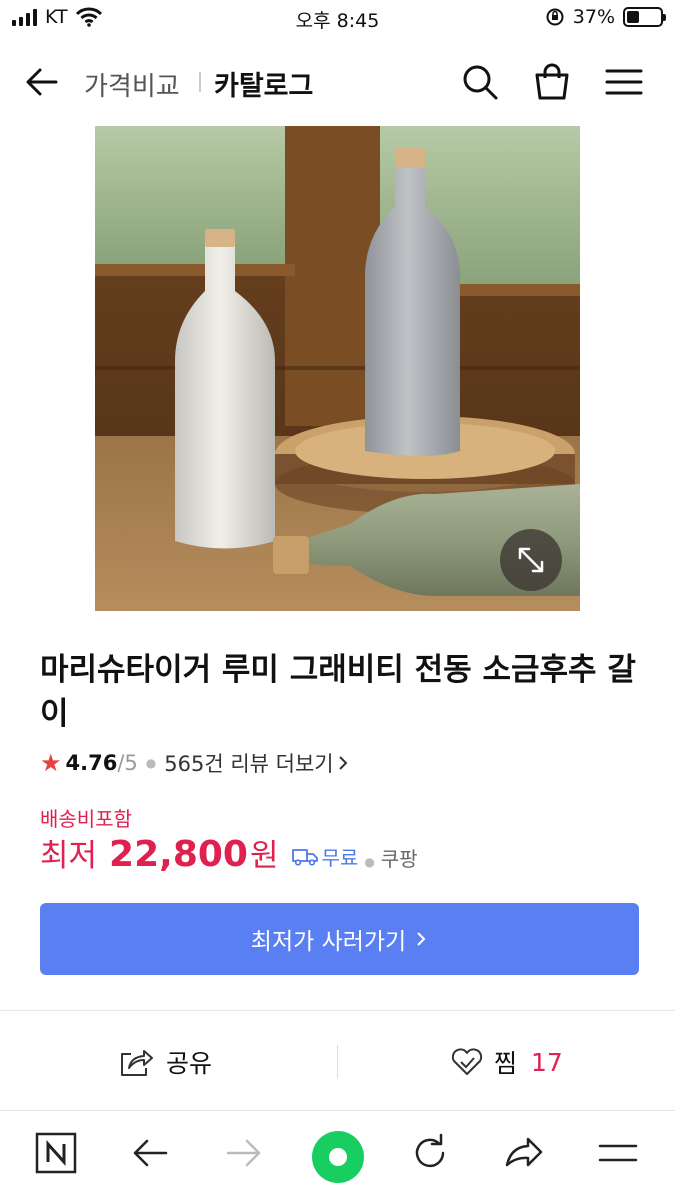 Image resolution: width=675 pixels, height=1200 pixels. What do you see at coordinates (264, 856) in the screenshot?
I see `price-unit: 원` at bounding box center [264, 856].